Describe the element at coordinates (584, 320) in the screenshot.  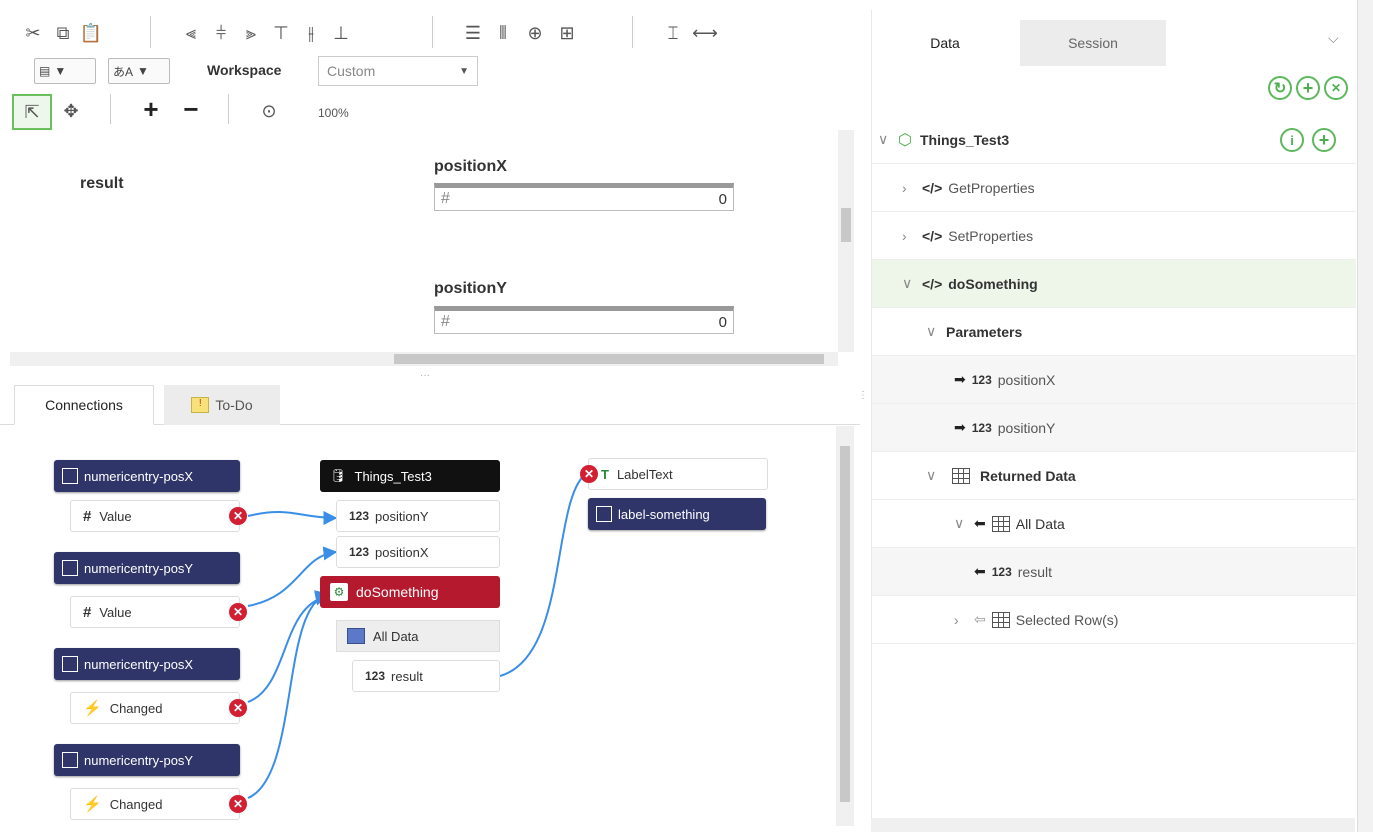
I see `positionY-numeric-entry: # 0` at that location.